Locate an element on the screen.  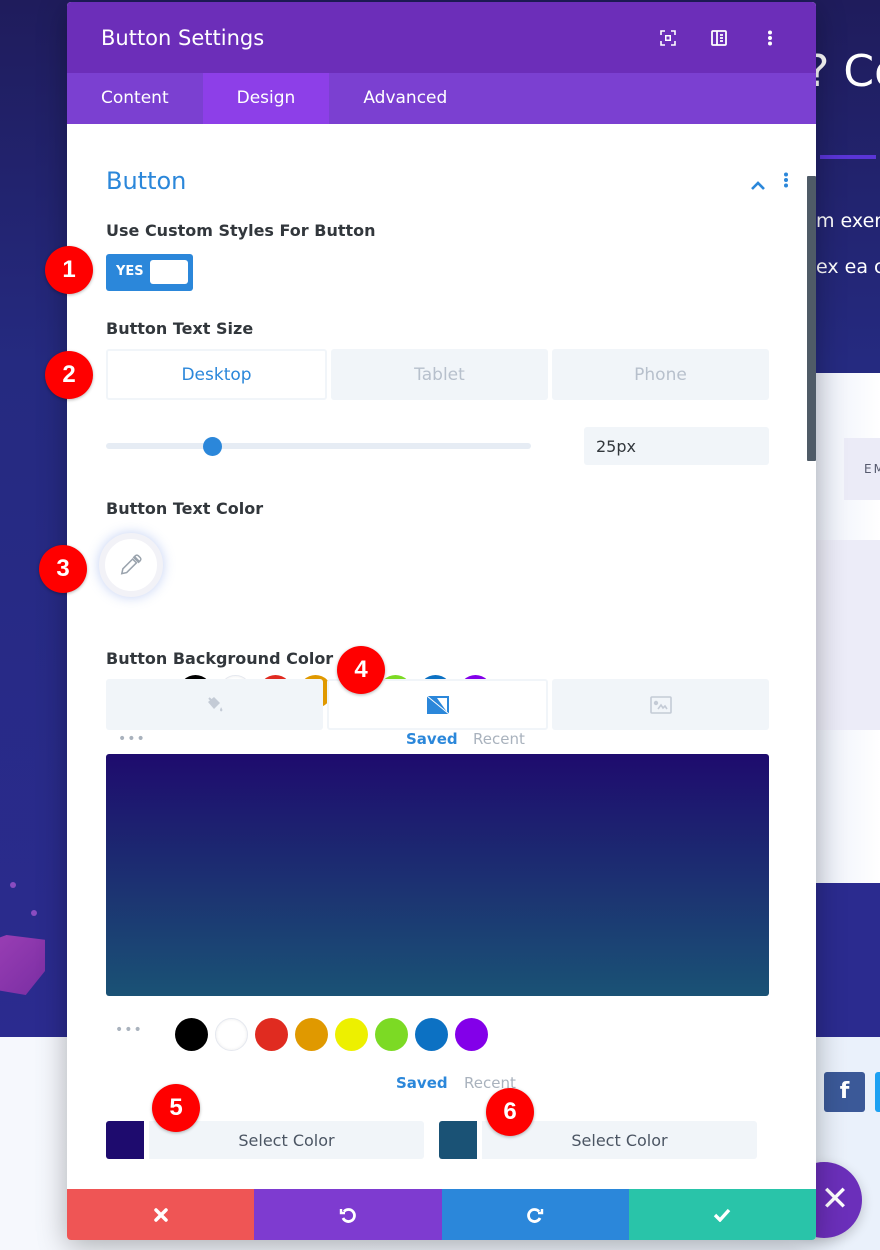
chevron-up-icon is located at coordinates (758, 185).